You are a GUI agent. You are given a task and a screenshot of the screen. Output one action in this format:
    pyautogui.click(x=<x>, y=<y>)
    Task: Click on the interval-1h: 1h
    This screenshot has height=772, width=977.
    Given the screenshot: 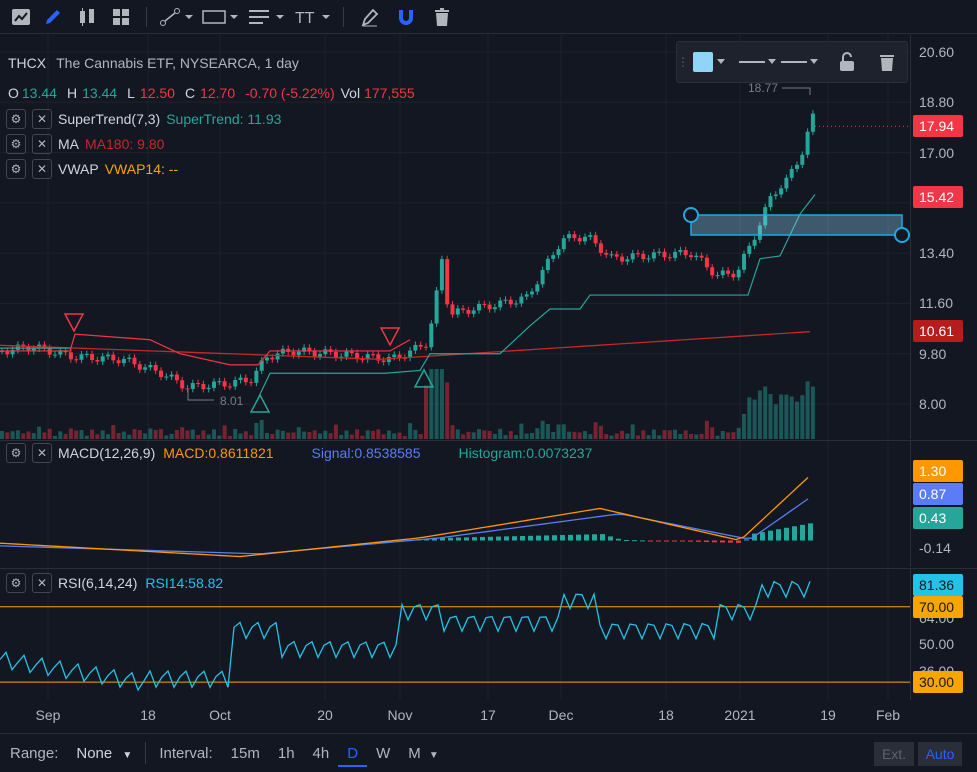 What is the action you would take?
    pyautogui.click(x=286, y=753)
    